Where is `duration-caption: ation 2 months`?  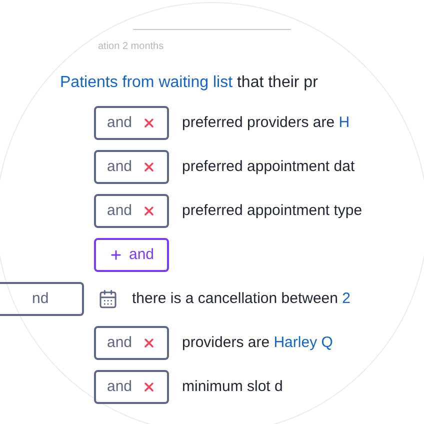
duration-caption: ation 2 months is located at coordinates (131, 47).